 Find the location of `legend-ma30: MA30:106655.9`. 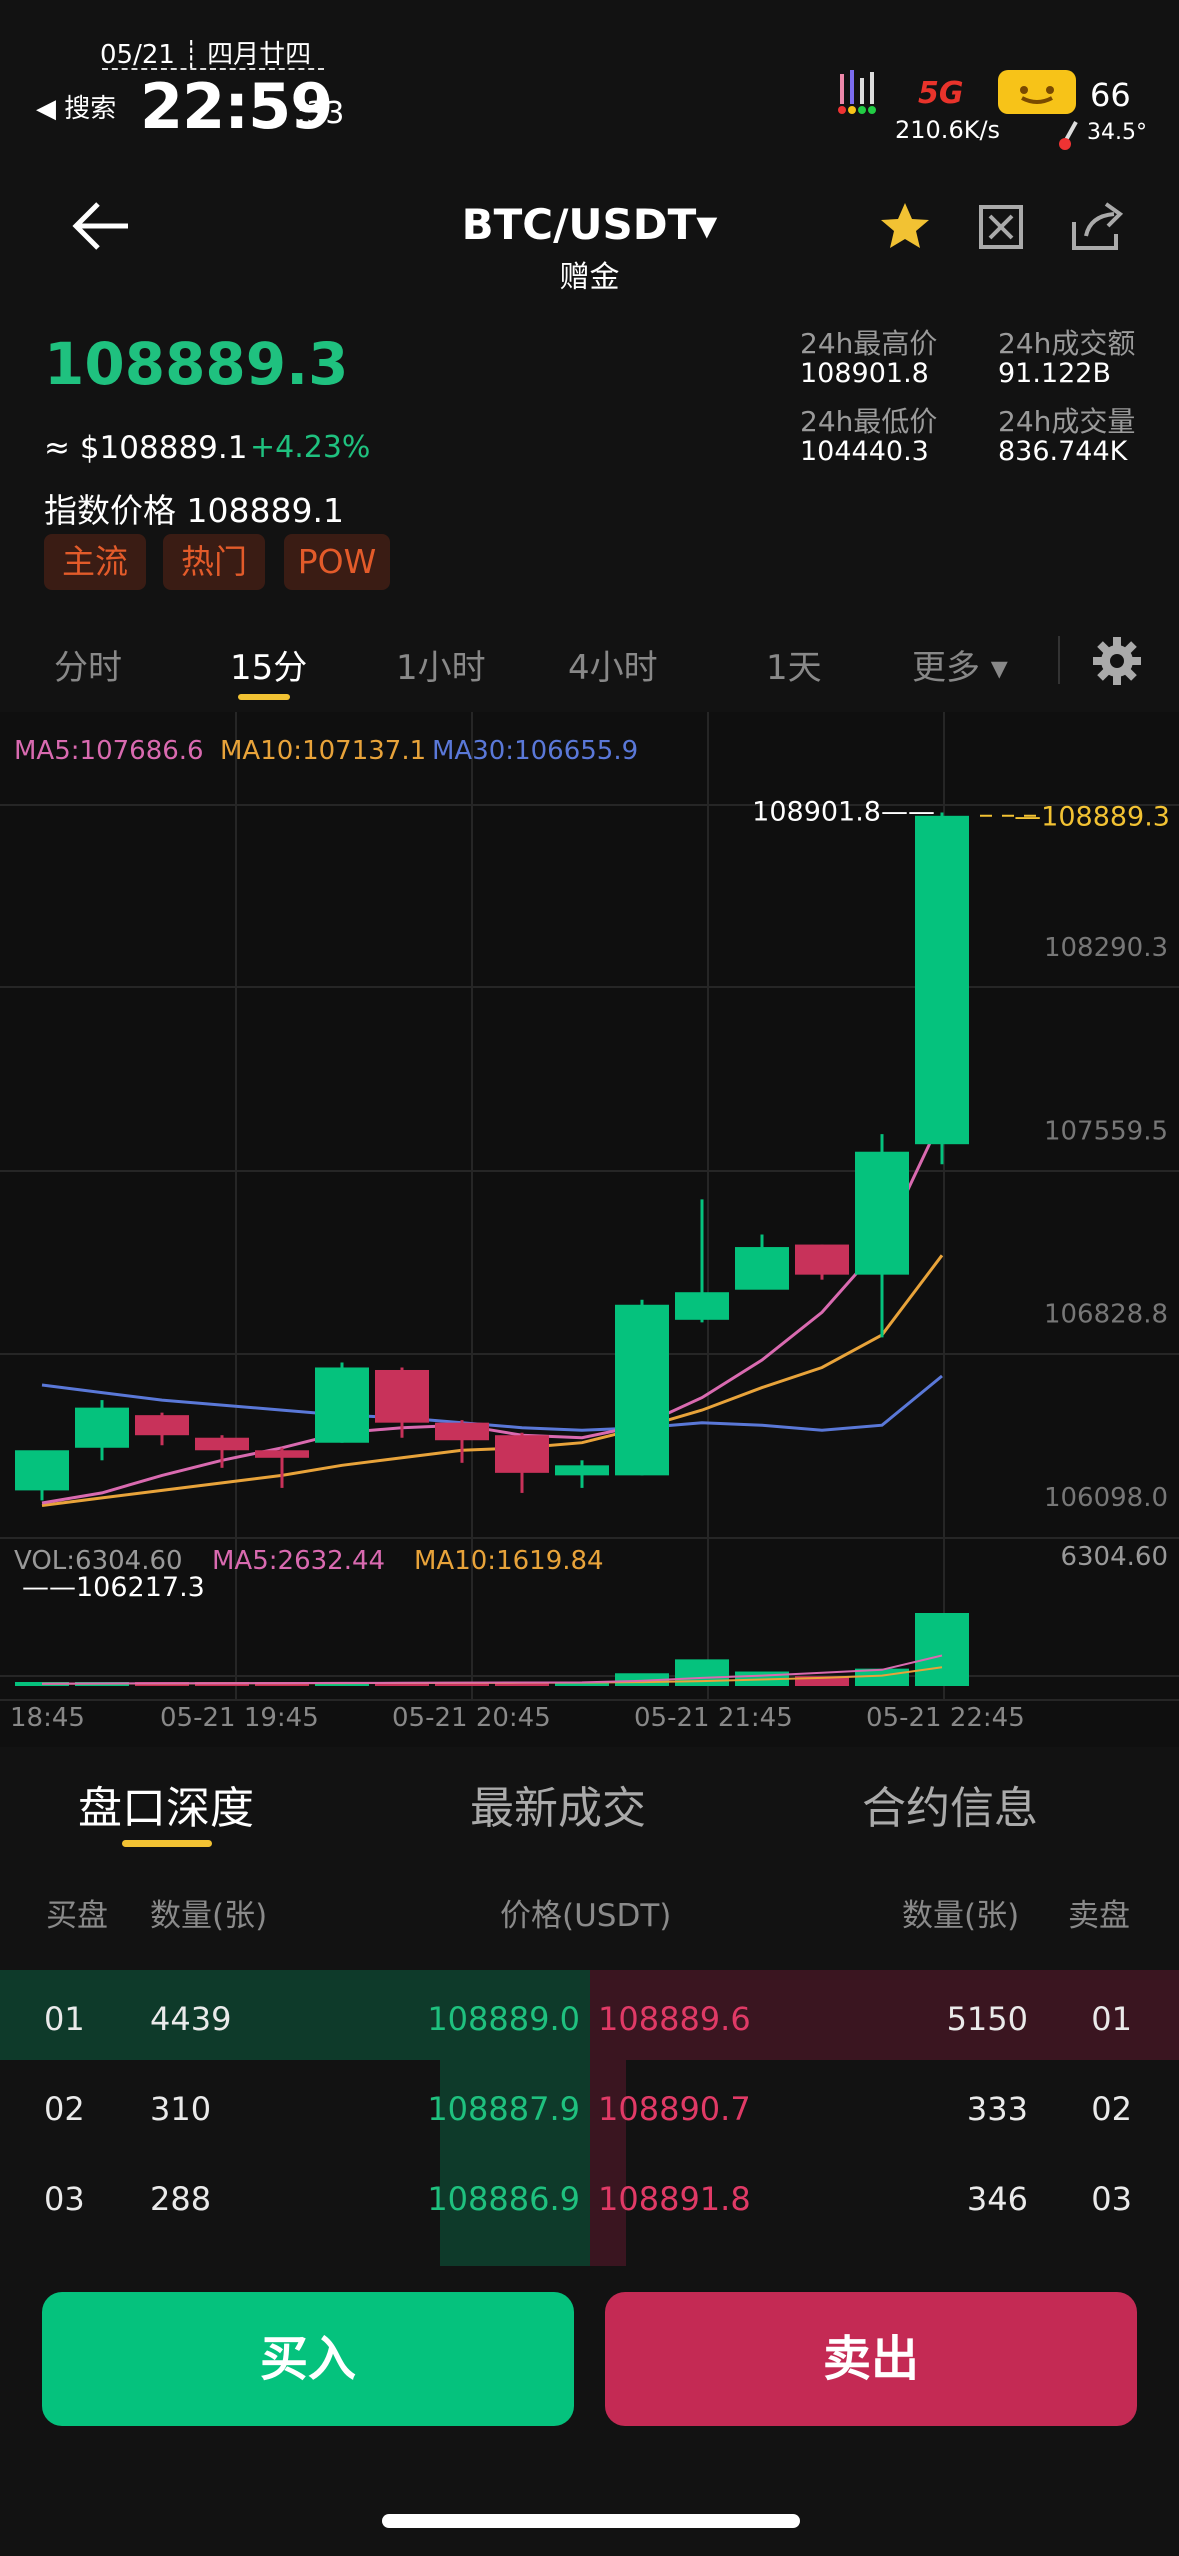

legend-ma30: MA30:106655.9 is located at coordinates (535, 751).